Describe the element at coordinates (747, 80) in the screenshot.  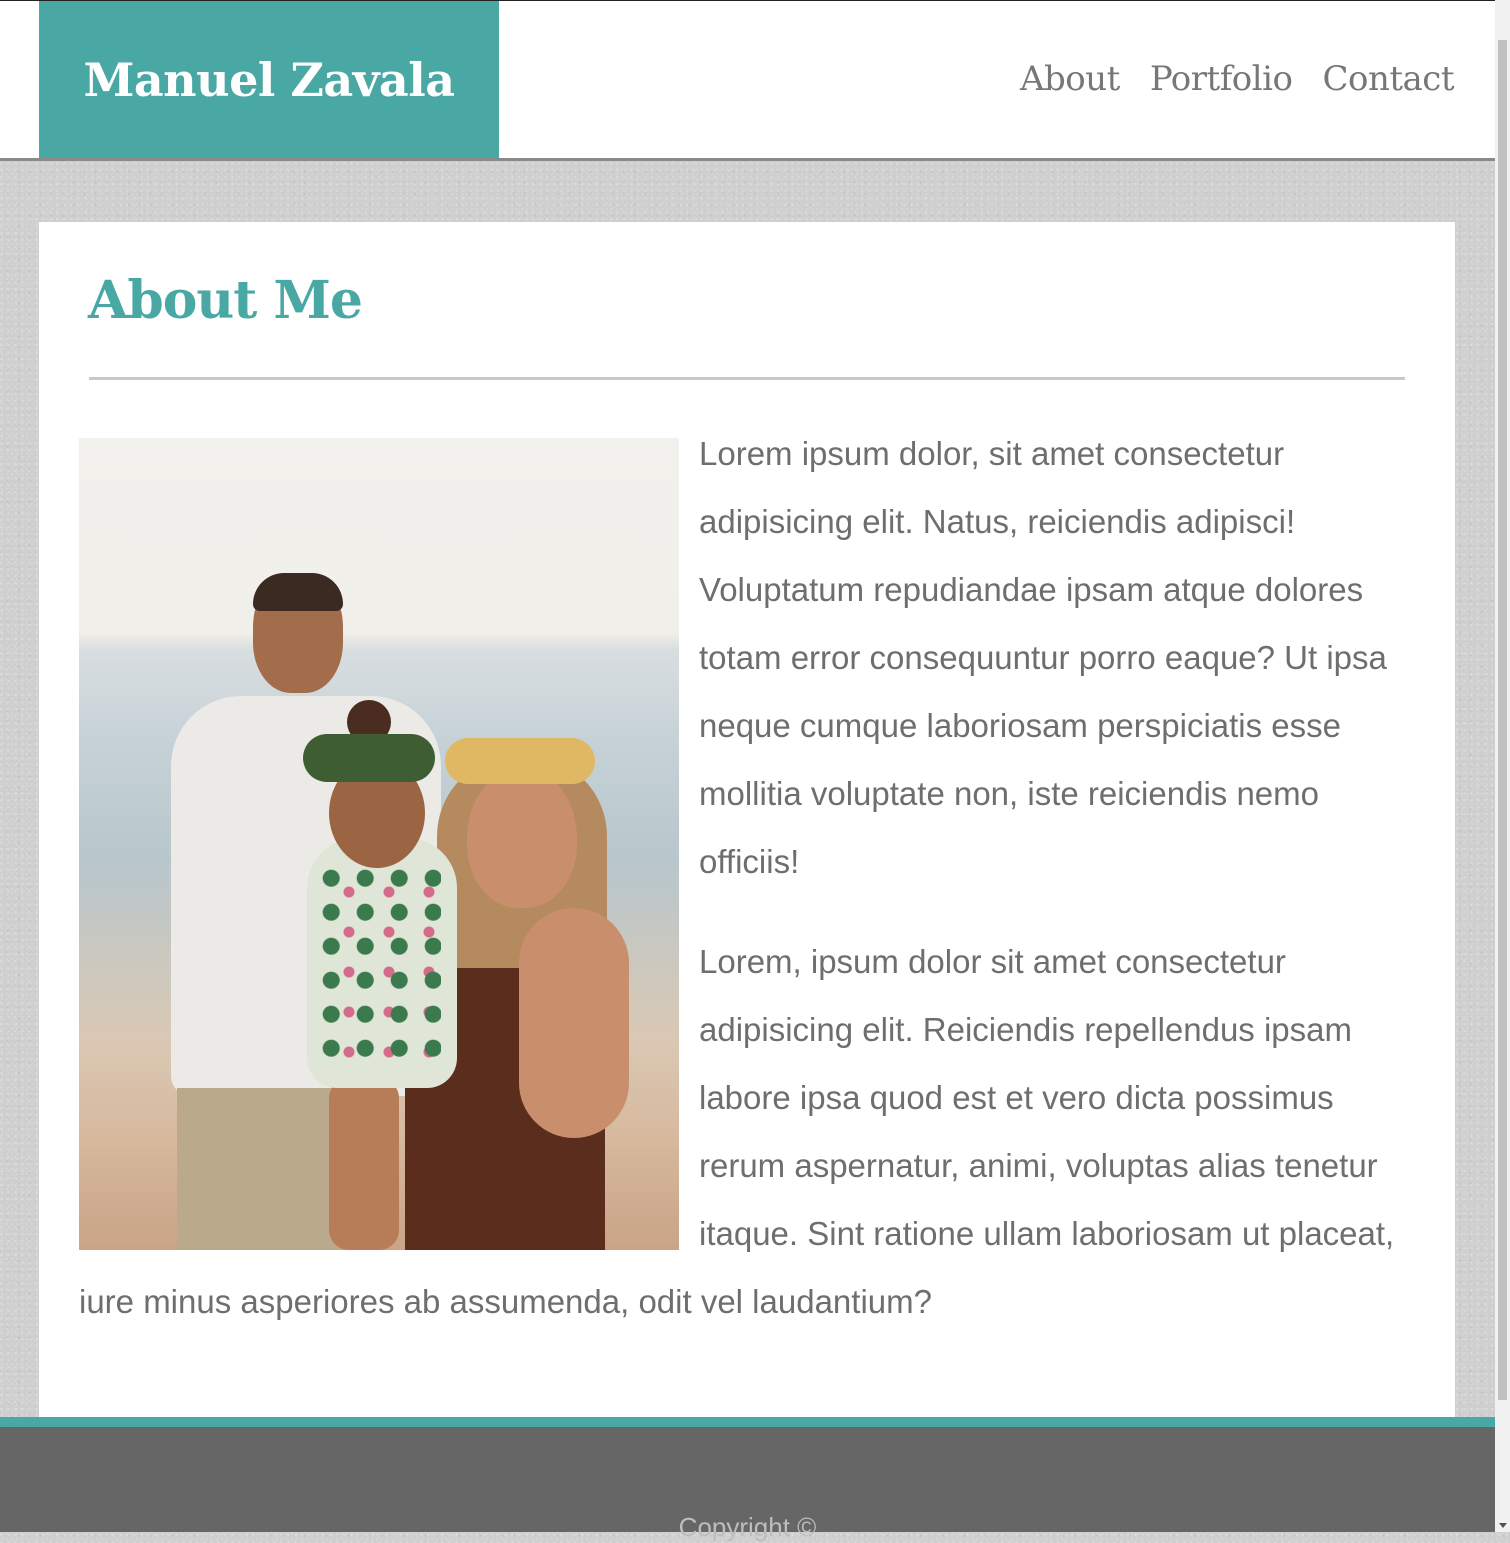
I see `site-header: Manuel Zavala About Portfolio Contact` at that location.